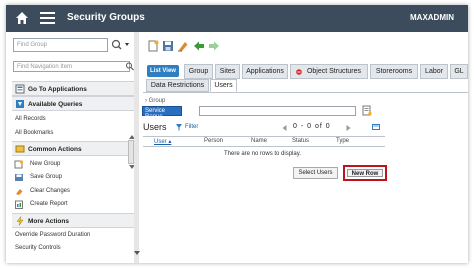 This screenshot has width=474, height=268. Describe the element at coordinates (177, 85) in the screenshot. I see `subtab-data-restrictions: Data Restrictions` at that location.